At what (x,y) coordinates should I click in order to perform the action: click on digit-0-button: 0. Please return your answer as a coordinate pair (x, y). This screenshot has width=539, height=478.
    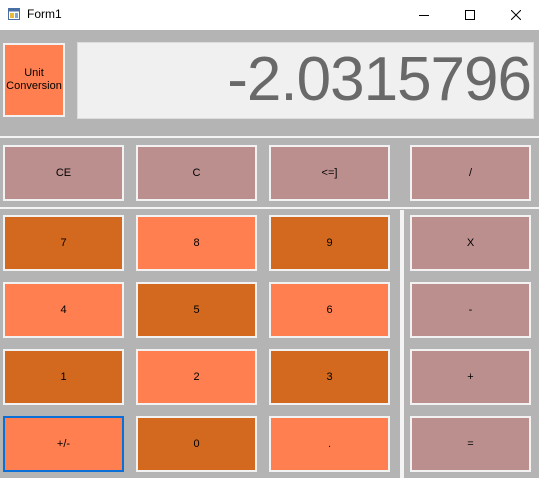
    Looking at the image, I should click on (196, 444).